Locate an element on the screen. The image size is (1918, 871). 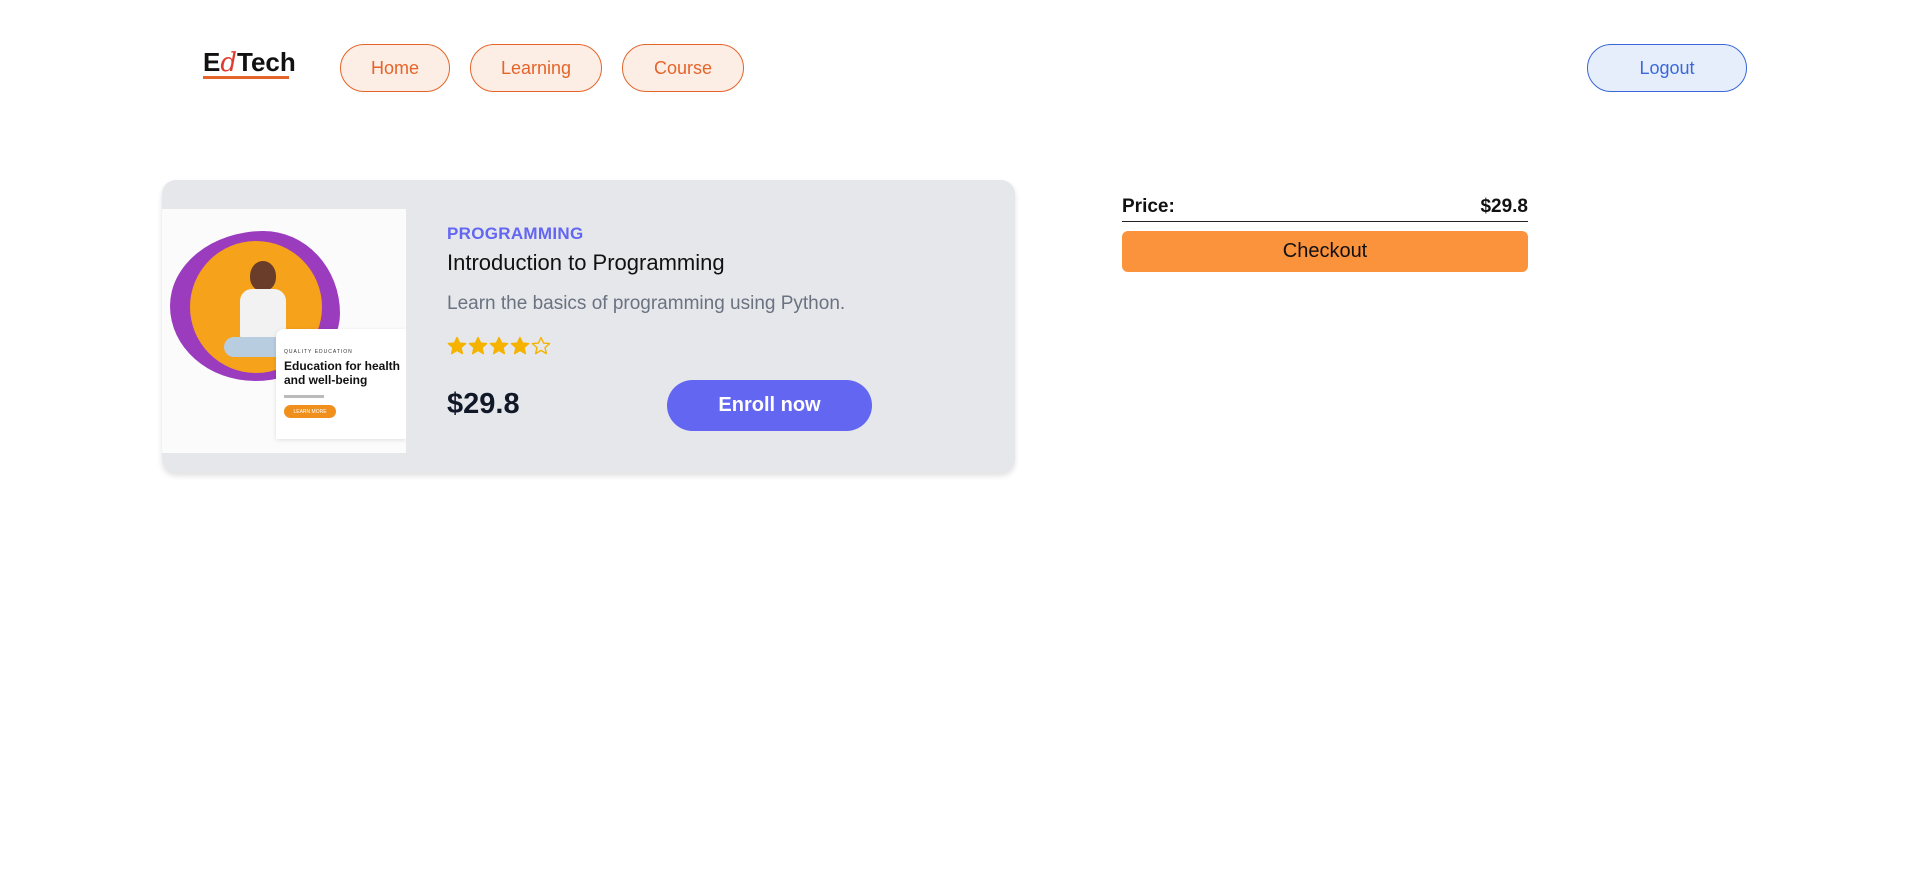
logo: EdTech is located at coordinates (249, 62).